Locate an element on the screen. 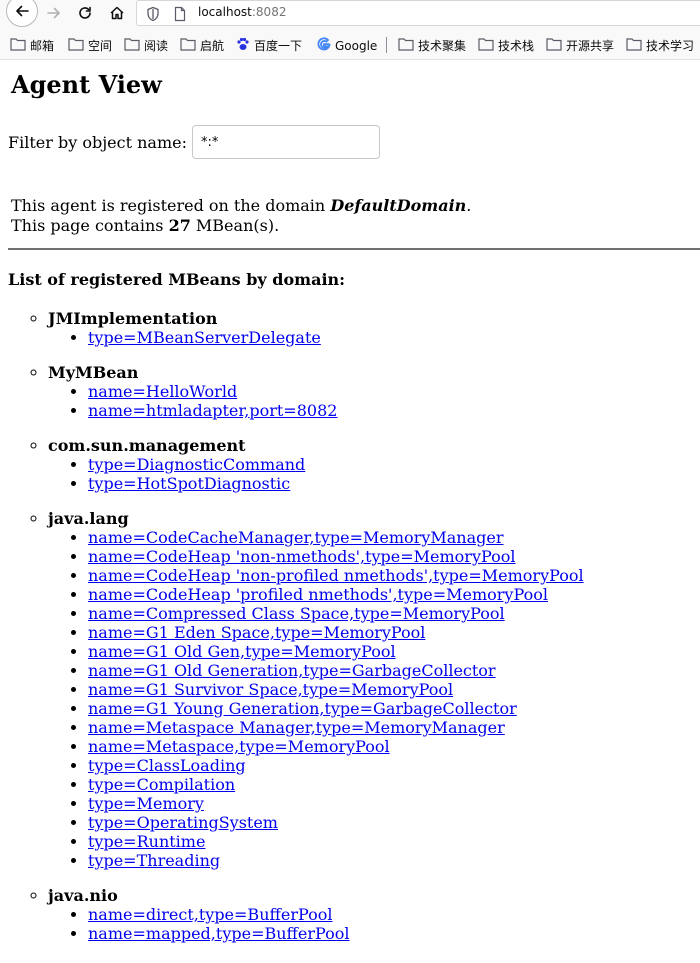 Image resolution: width=700 pixels, height=963 pixels. bookmark-label: 邮箱 is located at coordinates (42, 46).